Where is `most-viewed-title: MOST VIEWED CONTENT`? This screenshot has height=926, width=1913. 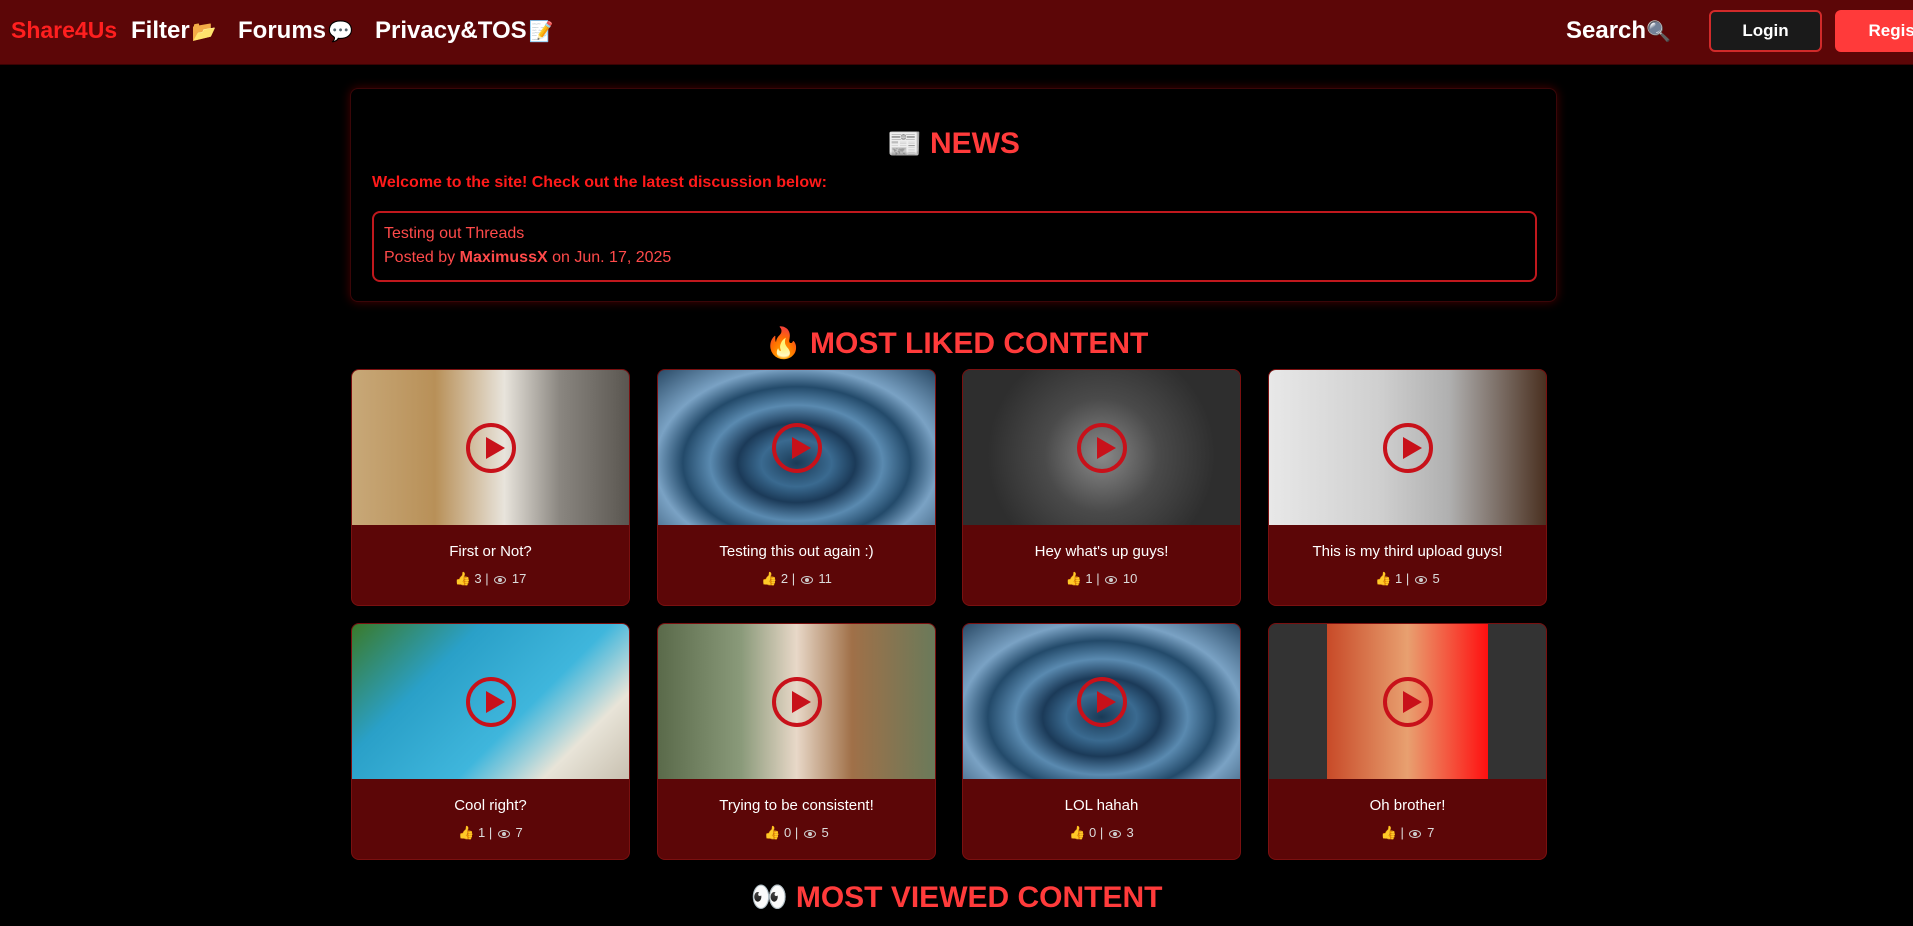
most-viewed-title: MOST VIEWED CONTENT is located at coordinates (979, 897).